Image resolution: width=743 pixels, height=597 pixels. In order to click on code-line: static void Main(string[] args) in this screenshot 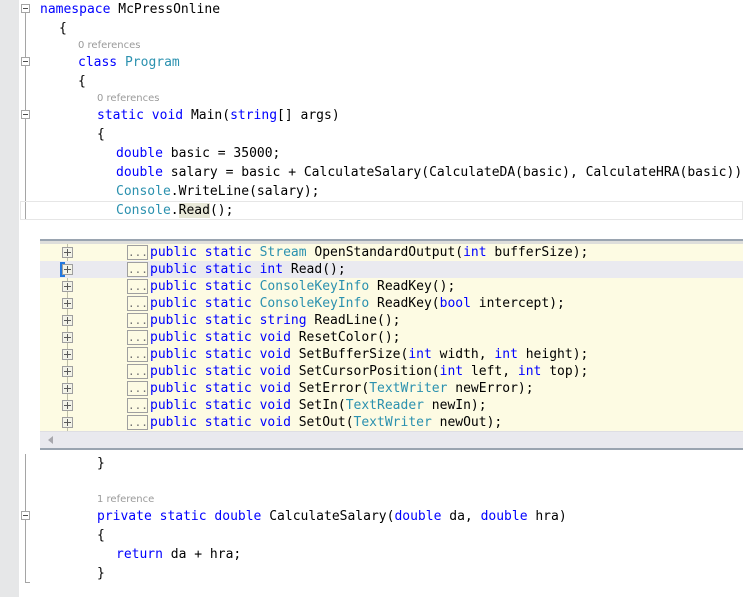, I will do `click(381, 115)`.